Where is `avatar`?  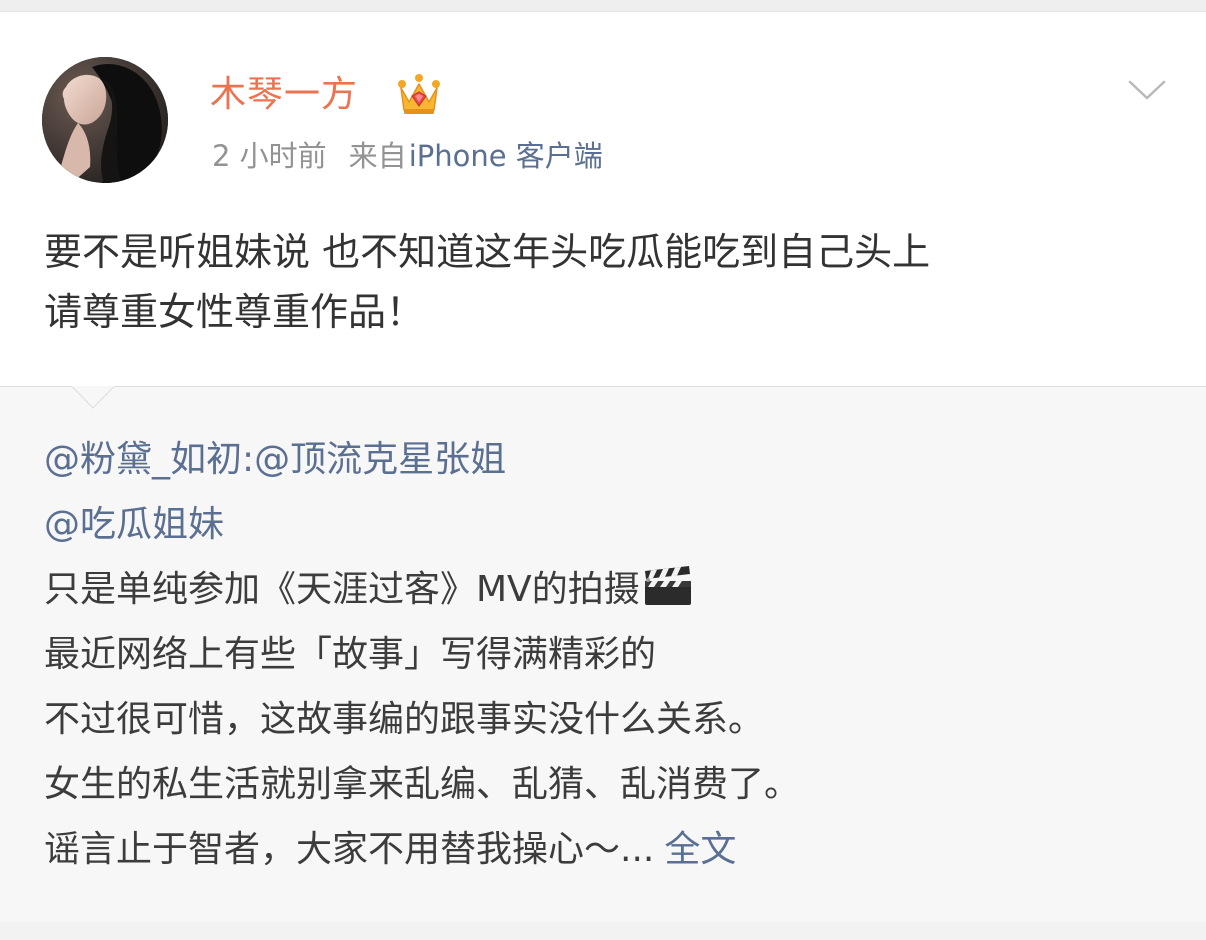
avatar is located at coordinates (105, 120).